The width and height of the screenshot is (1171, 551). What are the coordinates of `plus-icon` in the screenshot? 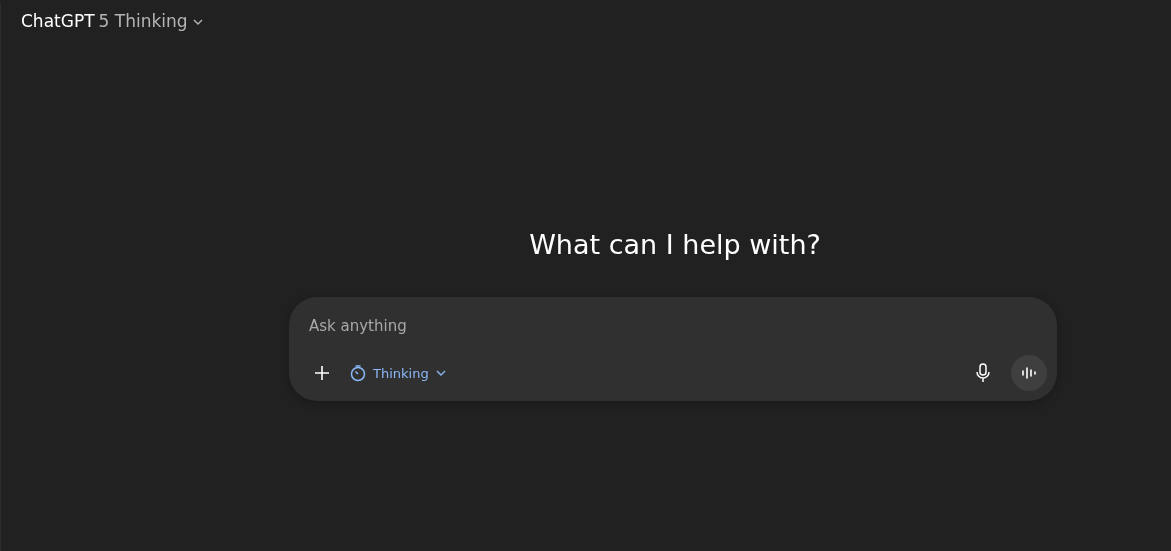 It's located at (322, 373).